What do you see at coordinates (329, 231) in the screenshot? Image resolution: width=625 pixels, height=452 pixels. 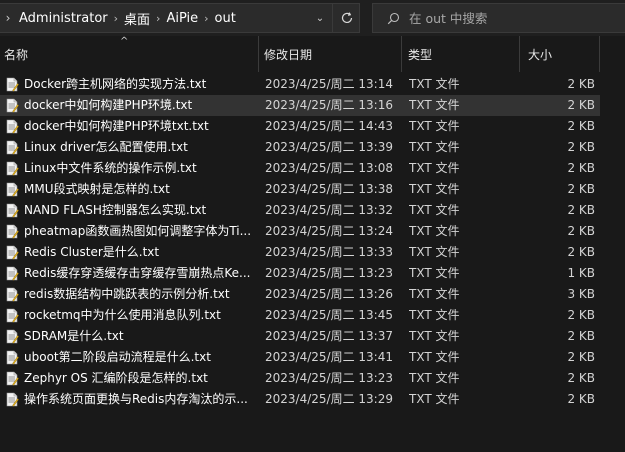 I see `file-modified-date: 2023/4/25/周二 13:24` at bounding box center [329, 231].